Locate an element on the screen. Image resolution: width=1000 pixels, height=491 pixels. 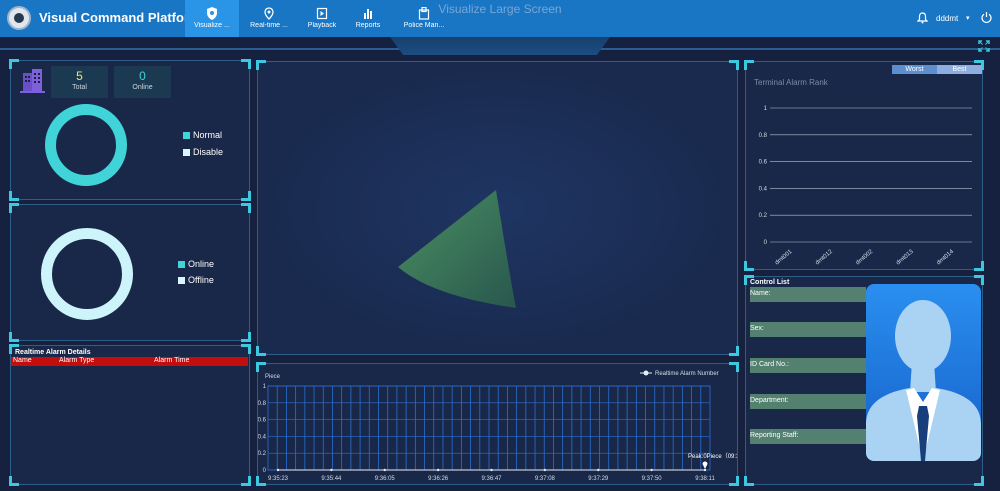
x-tick-label: 9:36:05 is located at coordinates (385, 479).